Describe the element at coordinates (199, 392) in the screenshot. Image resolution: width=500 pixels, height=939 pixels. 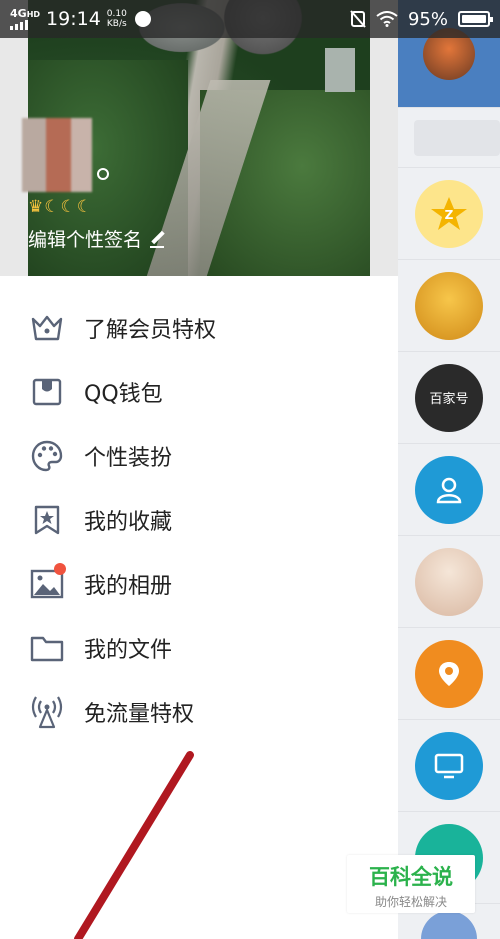
I see `menu-item-qq-wallet: QQ钱包` at that location.